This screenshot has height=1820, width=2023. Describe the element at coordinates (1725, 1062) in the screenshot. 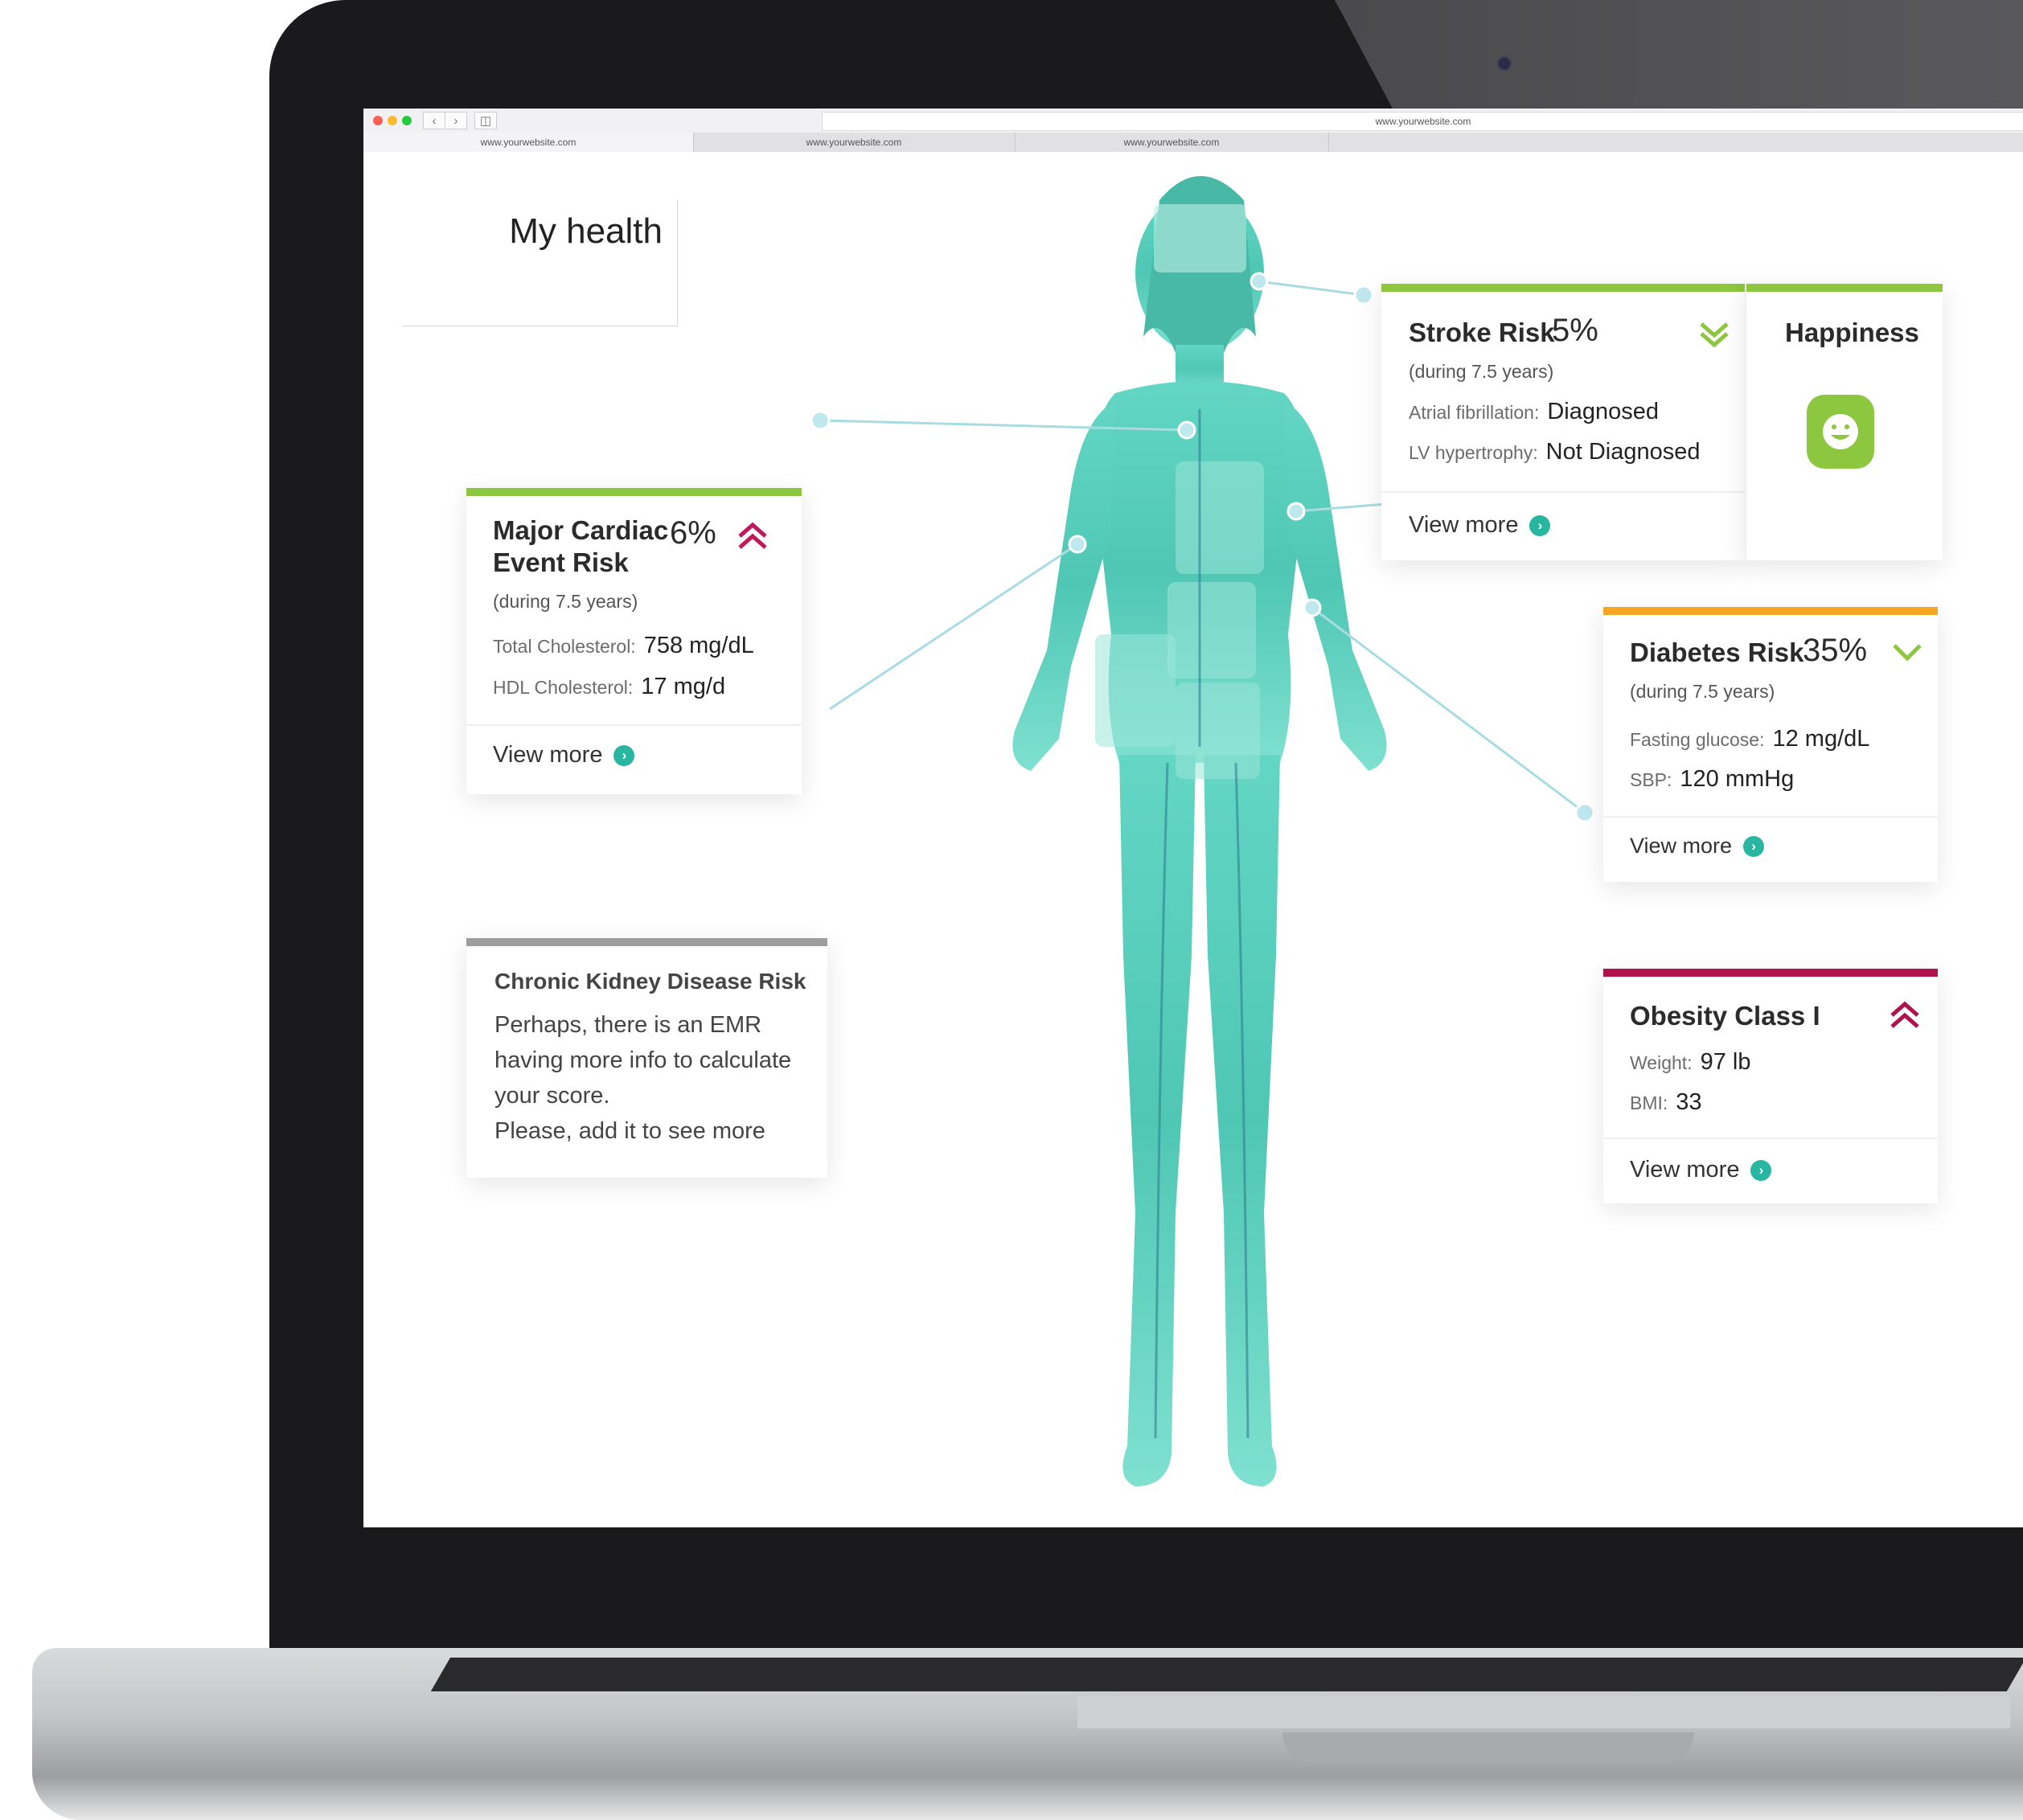

I see `metric-value: 97 lb` at that location.